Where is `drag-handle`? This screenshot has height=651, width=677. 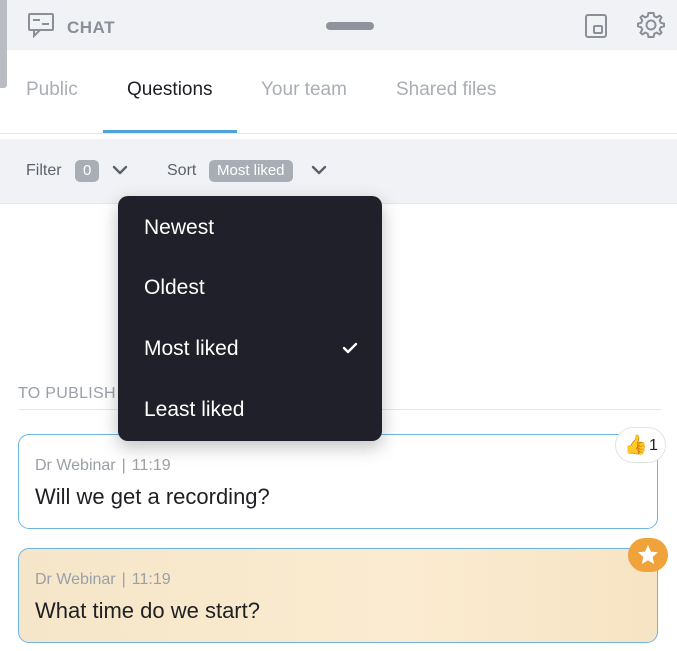
drag-handle is located at coordinates (350, 26).